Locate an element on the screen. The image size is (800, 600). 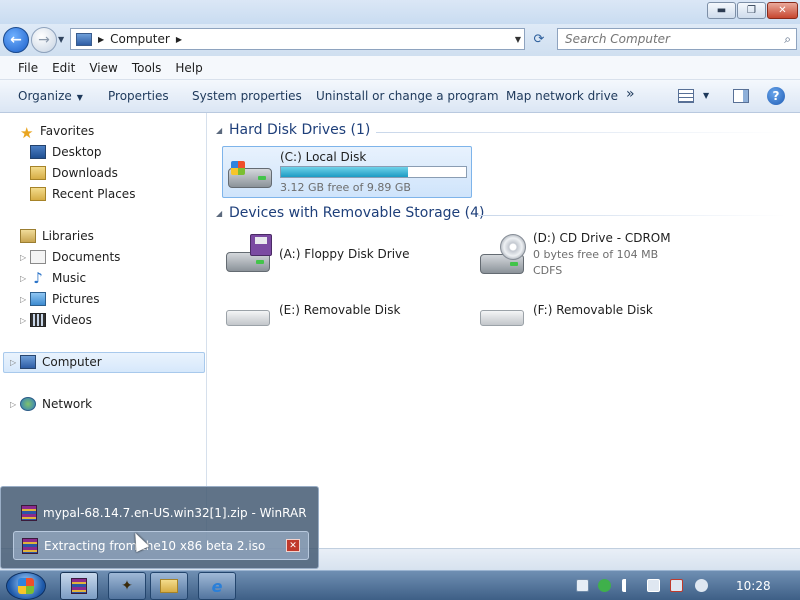
group-header-removable: Devices with Removable Storage (4) is located at coordinates (356, 213).